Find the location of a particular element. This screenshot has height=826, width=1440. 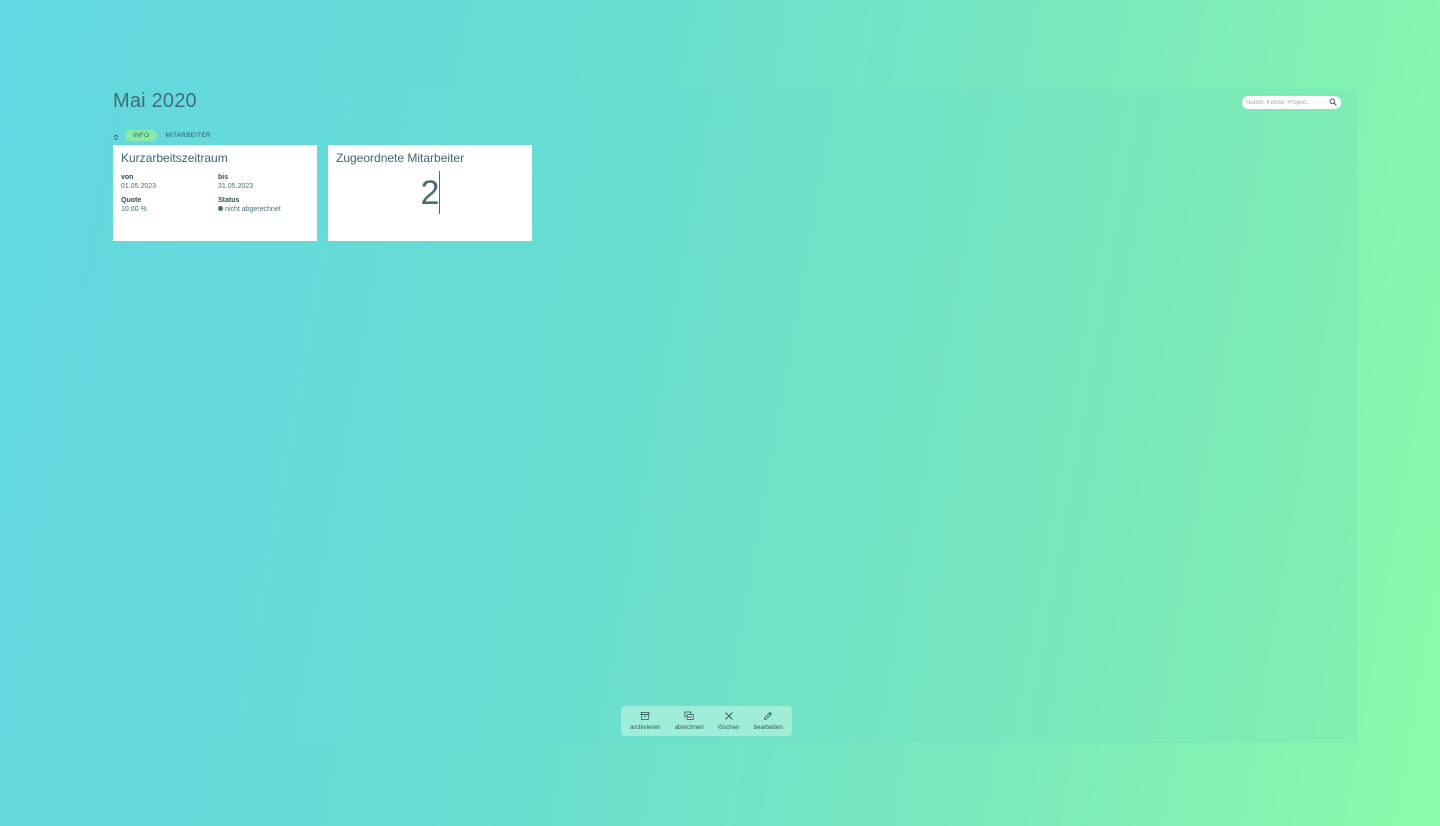

field-from-label: von is located at coordinates (127, 177).